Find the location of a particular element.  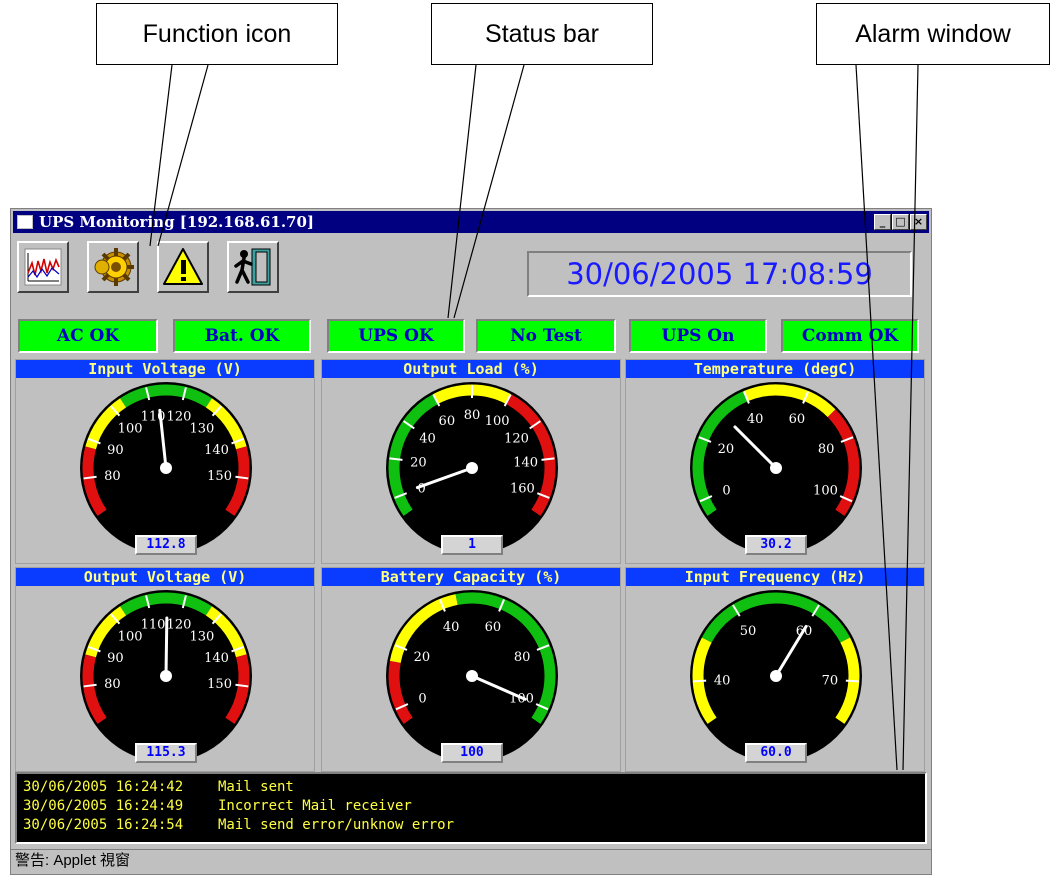

gauge-value: 100 is located at coordinates (472, 753).